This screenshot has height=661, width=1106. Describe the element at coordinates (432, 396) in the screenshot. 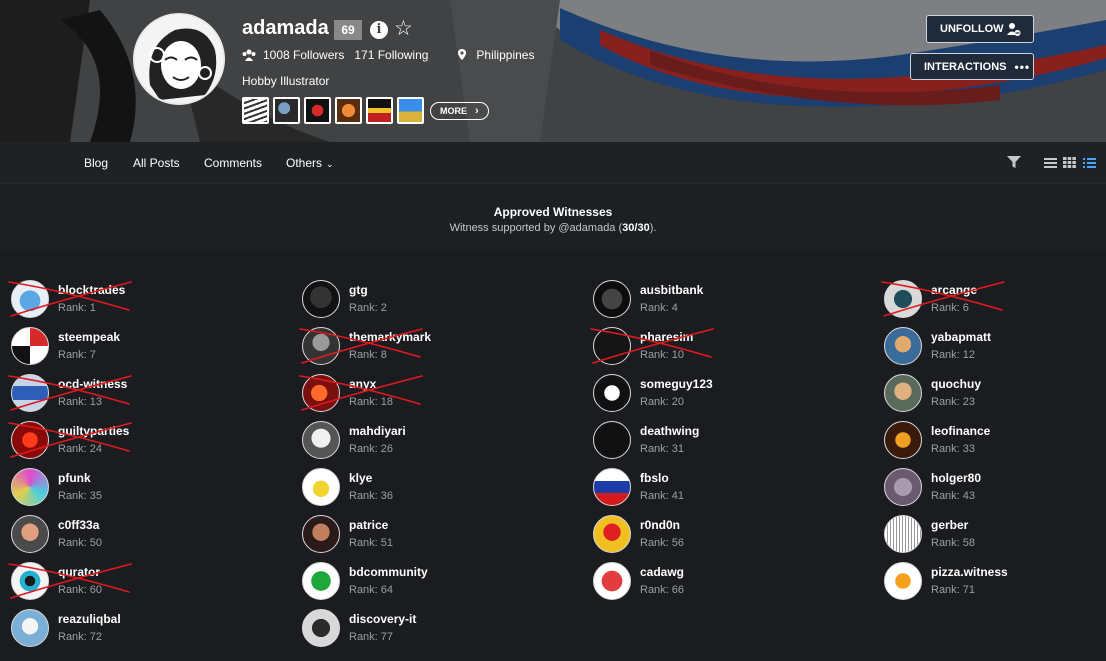

I see `witness-item: anyx Rank: 18` at that location.